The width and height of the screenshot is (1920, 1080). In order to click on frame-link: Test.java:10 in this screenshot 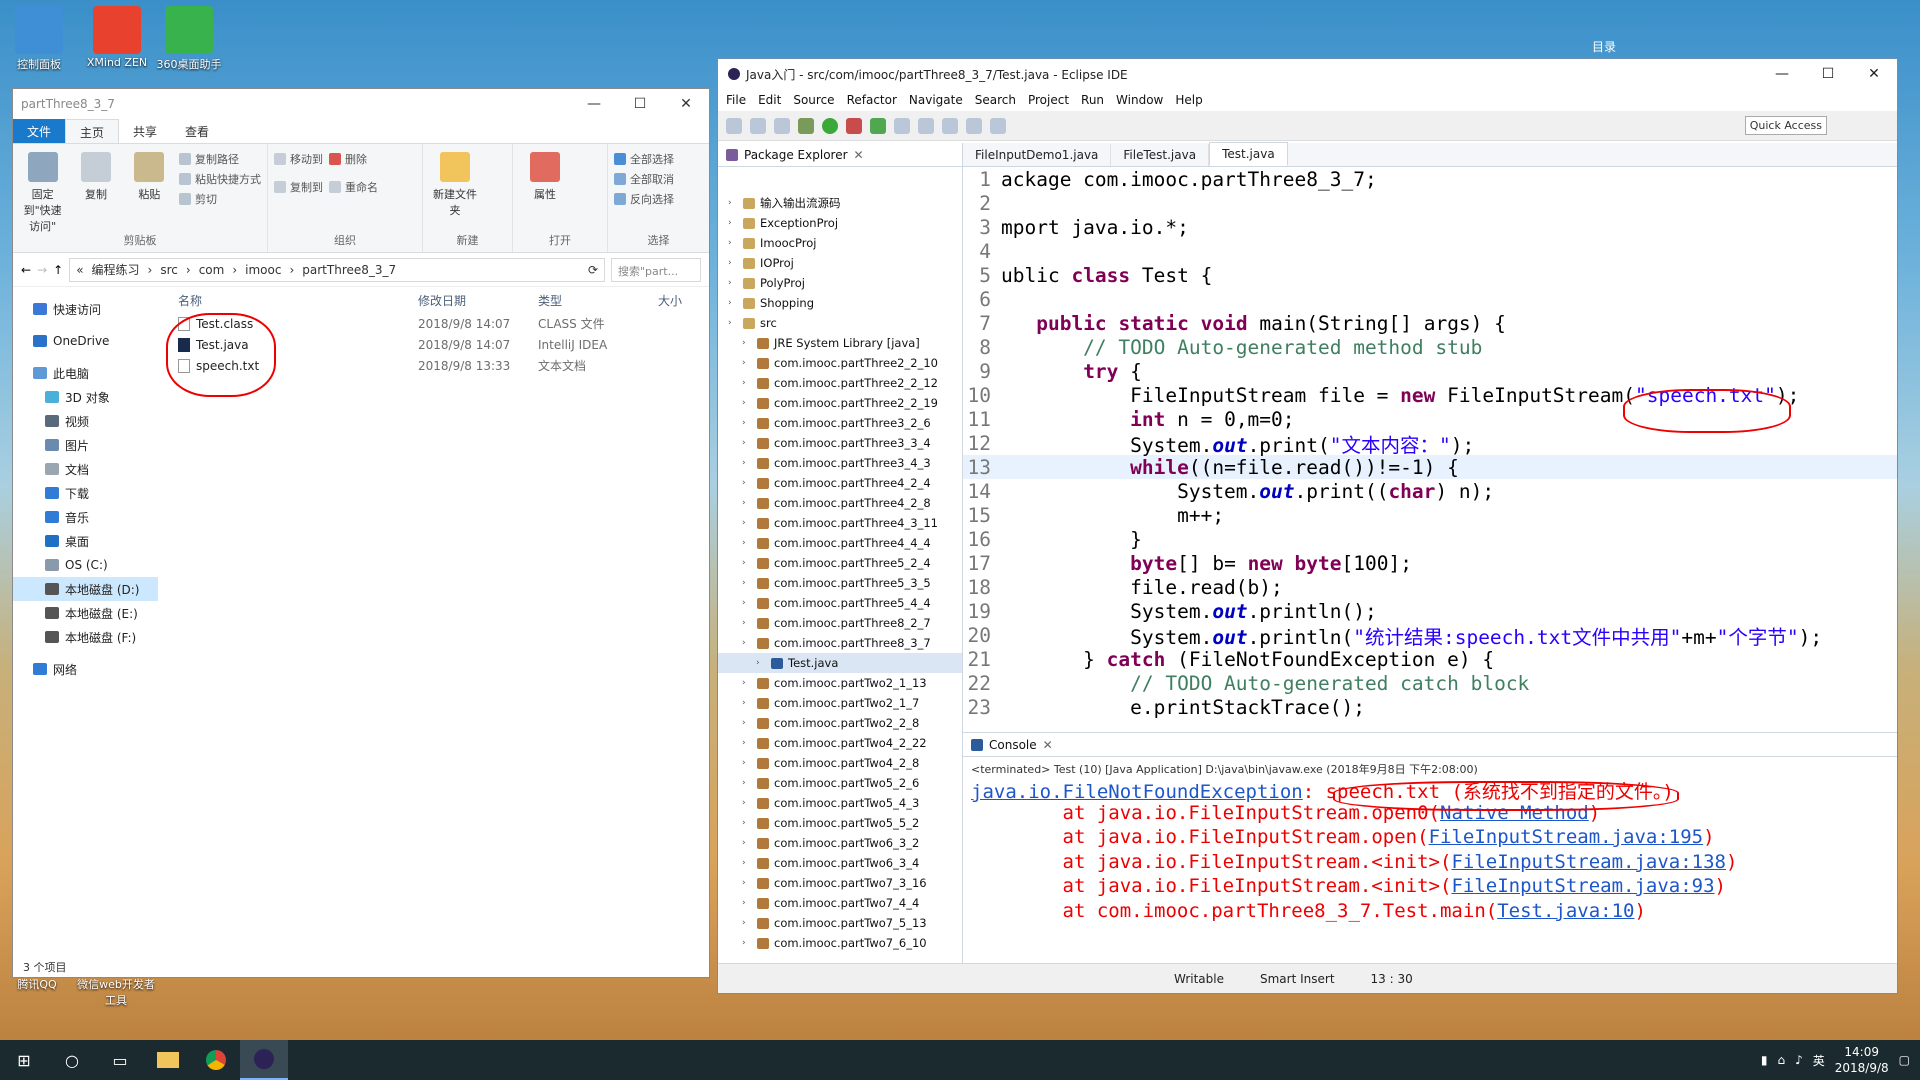, I will do `click(1565, 911)`.